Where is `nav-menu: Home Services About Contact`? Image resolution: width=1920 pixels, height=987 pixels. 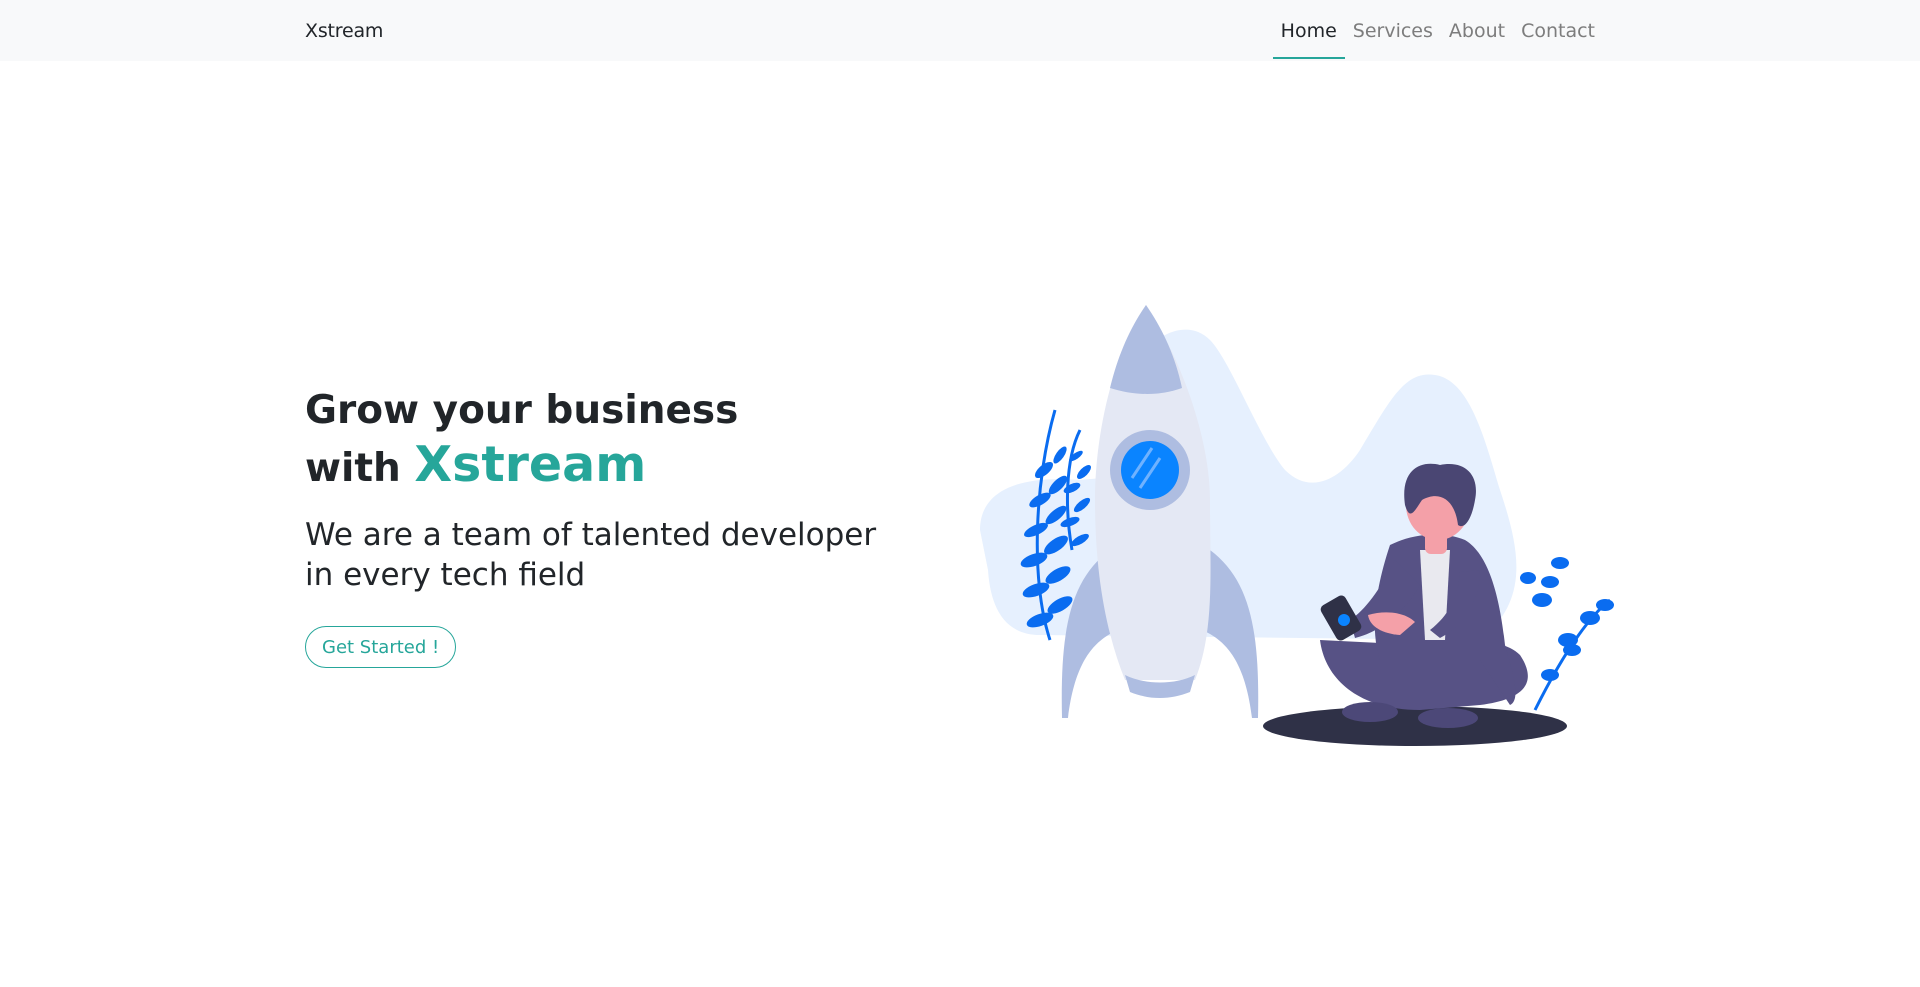 nav-menu: Home Services About Contact is located at coordinates (1437, 38).